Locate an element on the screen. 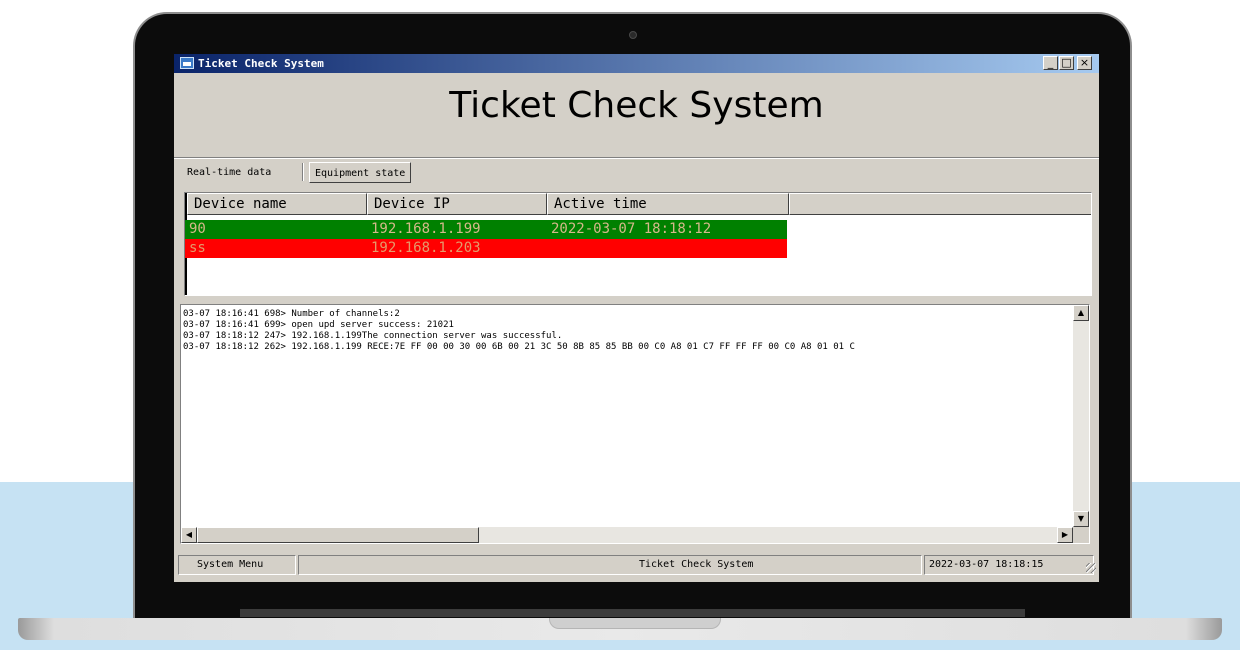 The height and width of the screenshot is (650, 1240). window-title: Ticket Check System is located at coordinates (261, 63).